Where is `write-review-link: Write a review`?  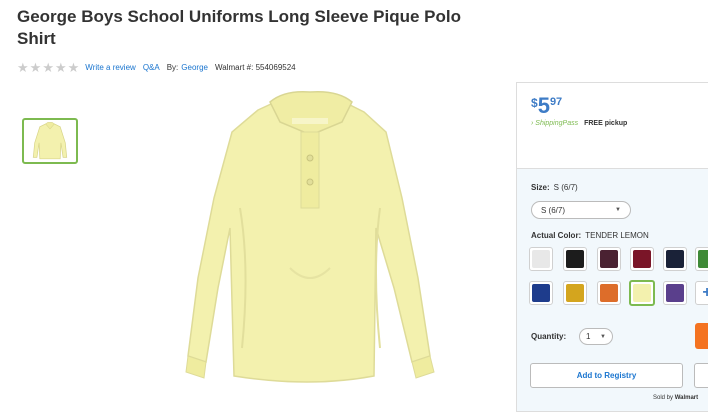 write-review-link: Write a review is located at coordinates (110, 67).